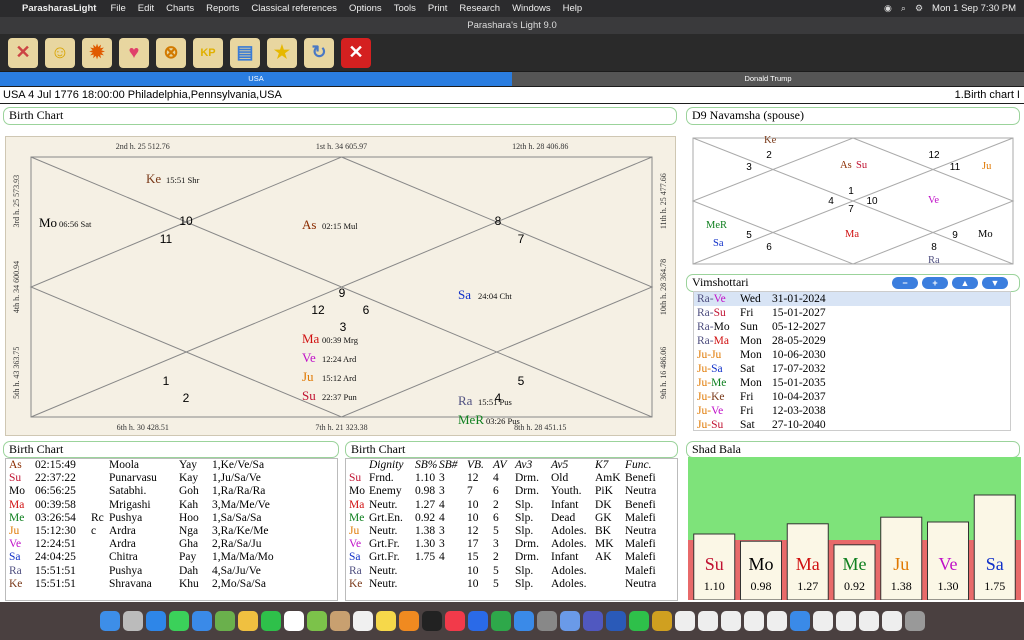 The height and width of the screenshot is (640, 1024). What do you see at coordinates (171, 52) in the screenshot?
I see `toolbar-chart-grid-button: ⊗` at bounding box center [171, 52].